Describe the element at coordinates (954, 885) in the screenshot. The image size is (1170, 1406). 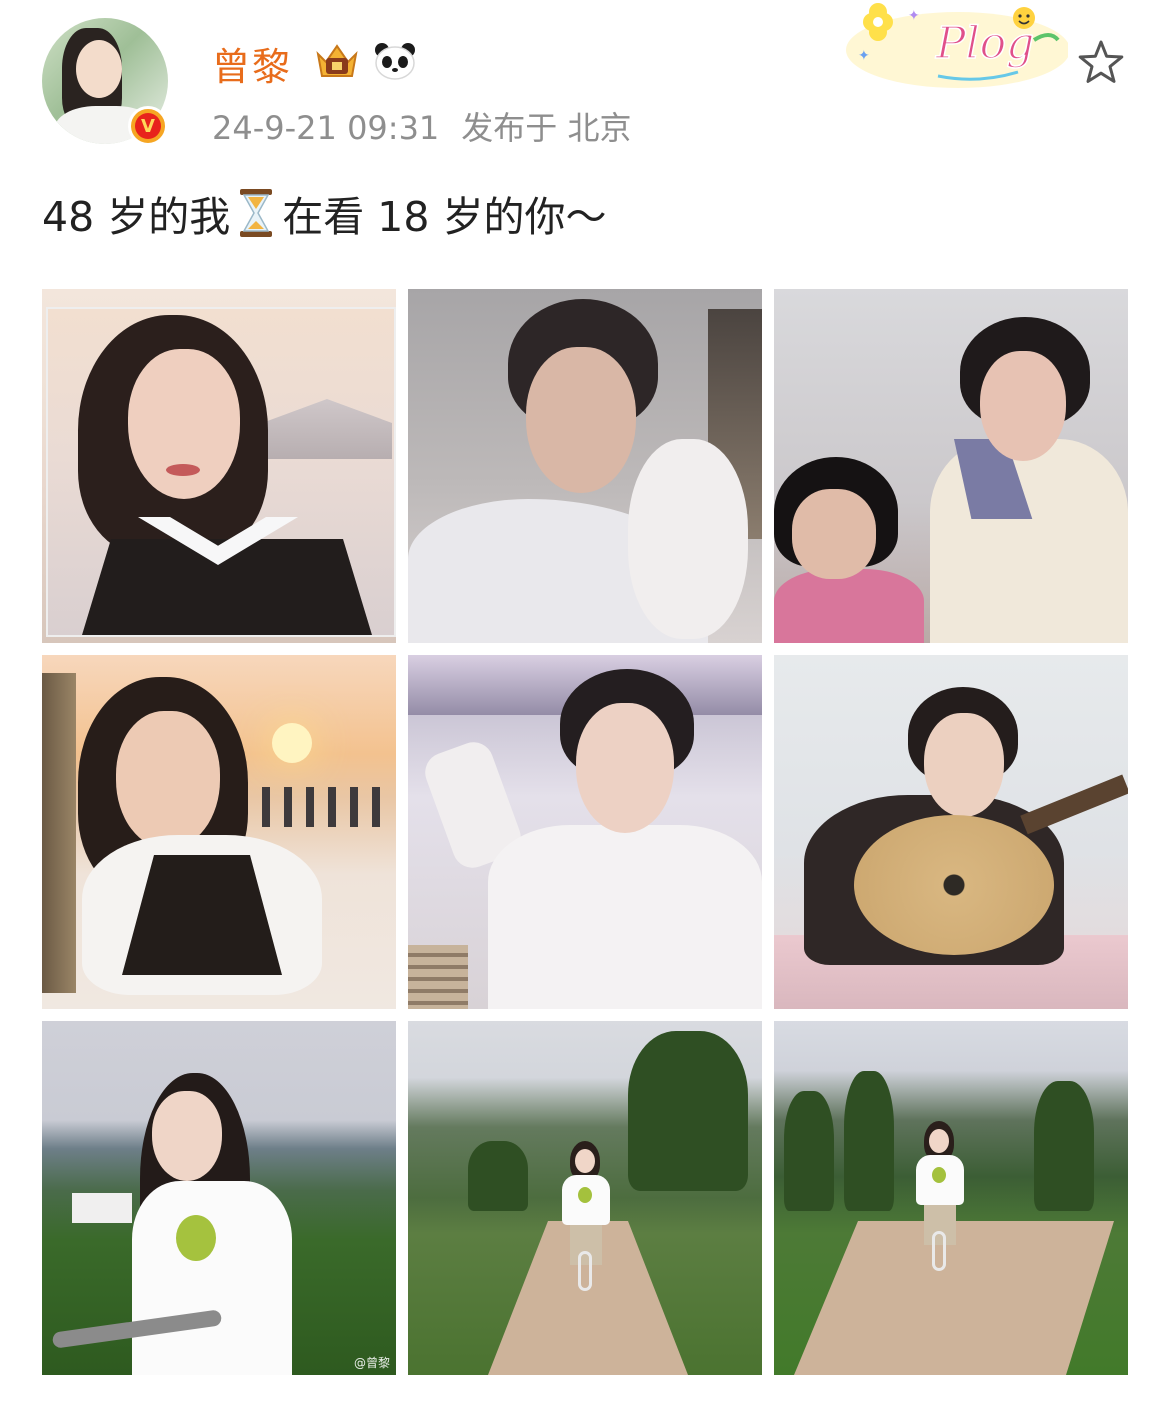
I see `guitar` at that location.